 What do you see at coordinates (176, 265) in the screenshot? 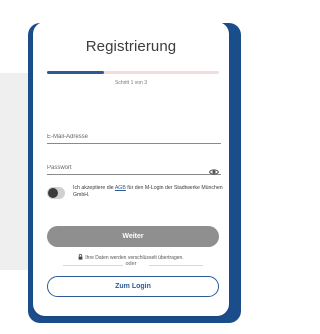
I see `divider-line-right` at bounding box center [176, 265].